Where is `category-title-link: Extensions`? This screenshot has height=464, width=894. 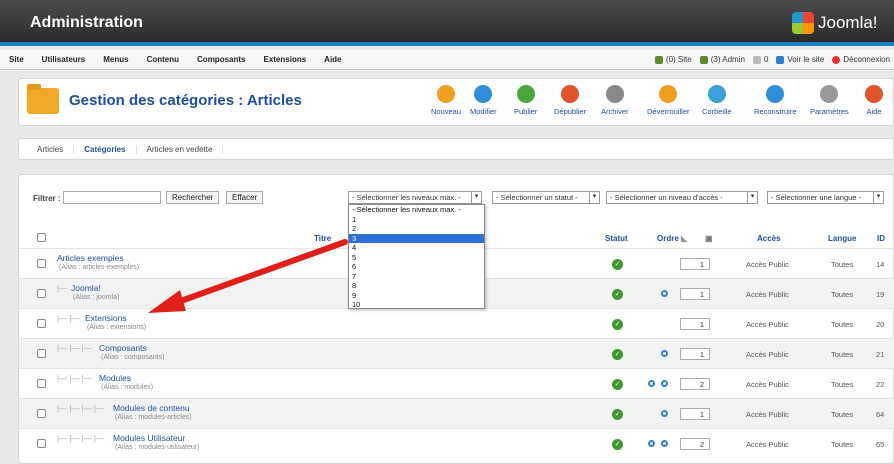 category-title-link: Extensions is located at coordinates (106, 318).